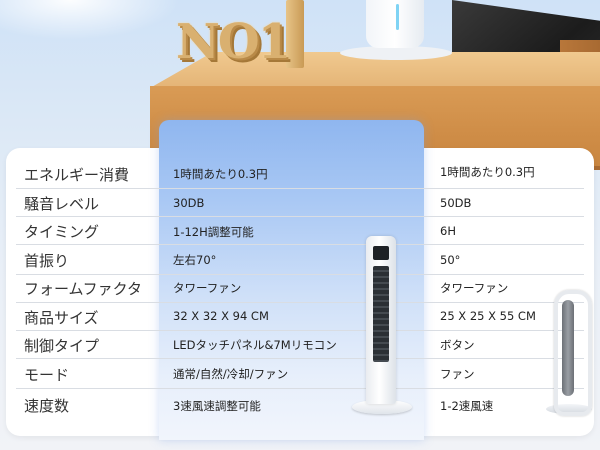 This screenshot has height=450, width=600. I want to click on no1-logo: NO1, so click(233, 42).